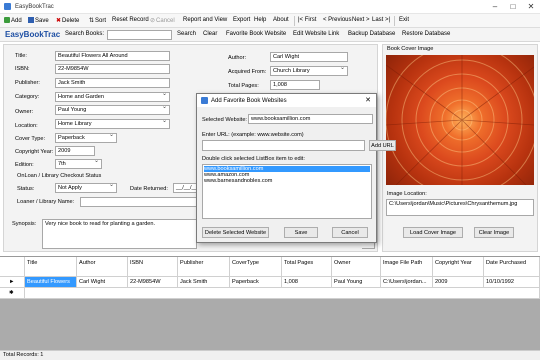 The image size is (540, 360). Describe the element at coordinates (27, 97) in the screenshot. I see `category-label: Category:` at that location.